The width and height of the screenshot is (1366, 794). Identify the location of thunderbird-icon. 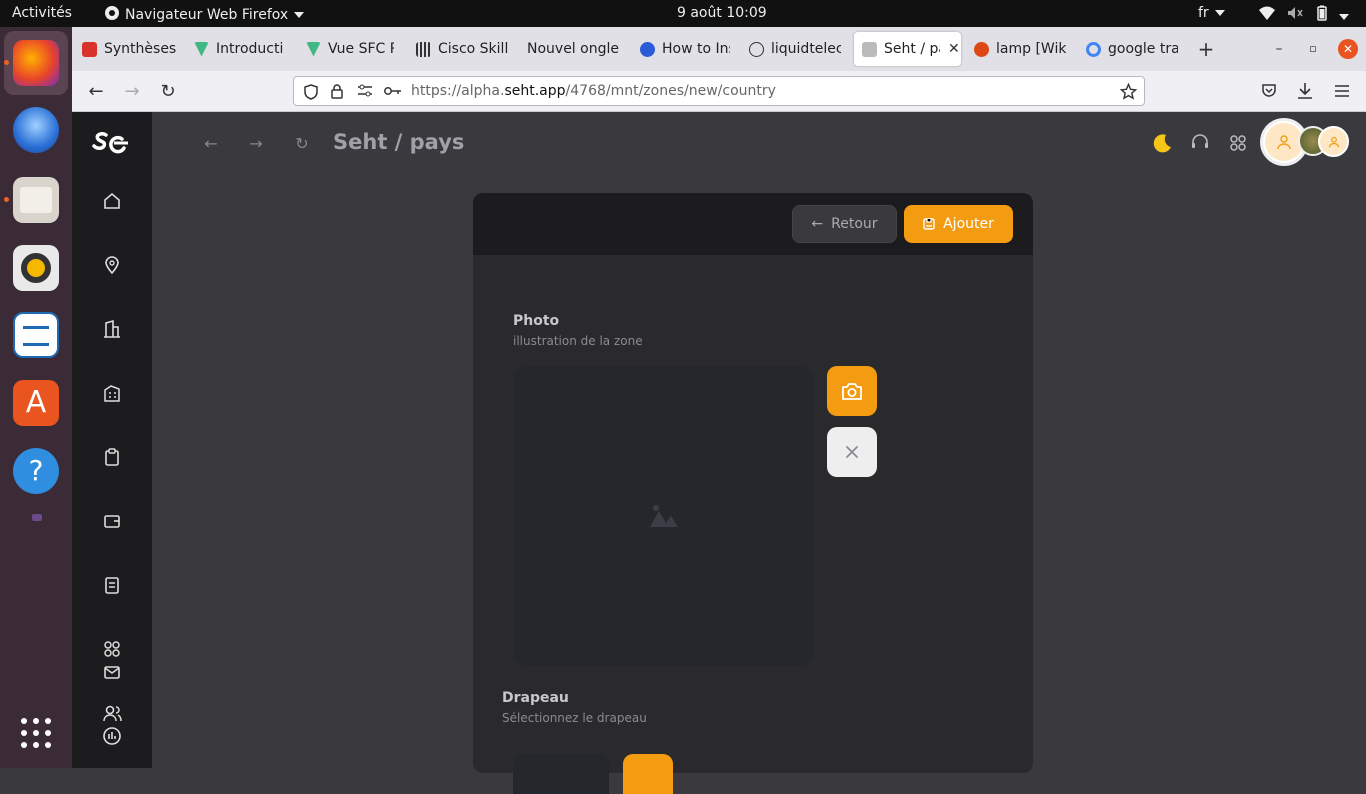
(36, 130).